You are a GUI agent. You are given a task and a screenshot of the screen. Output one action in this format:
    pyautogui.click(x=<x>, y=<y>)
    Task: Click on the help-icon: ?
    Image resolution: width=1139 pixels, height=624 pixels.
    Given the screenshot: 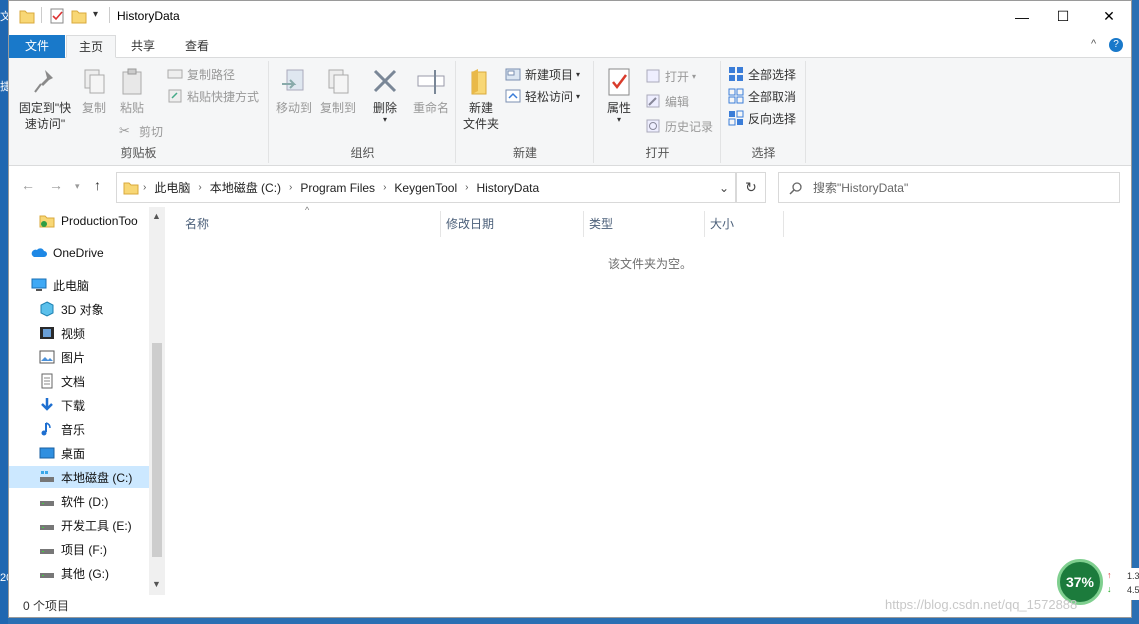 What is the action you would take?
    pyautogui.click(x=1116, y=45)
    